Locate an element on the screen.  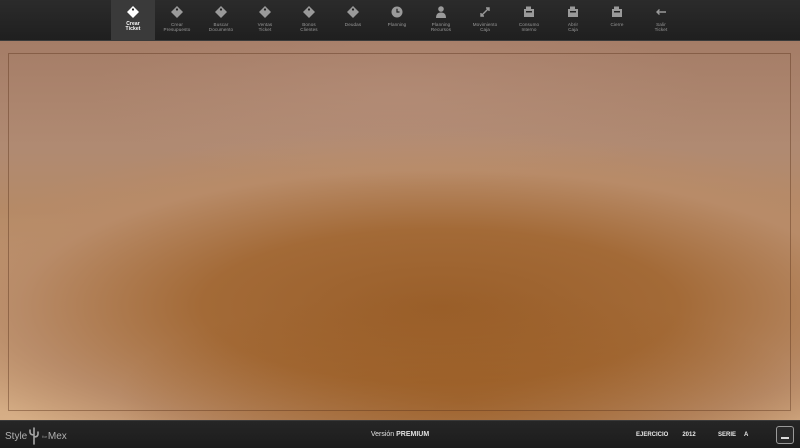
toolbar-button-label: Bonos Clientes is located at coordinates (309, 27).